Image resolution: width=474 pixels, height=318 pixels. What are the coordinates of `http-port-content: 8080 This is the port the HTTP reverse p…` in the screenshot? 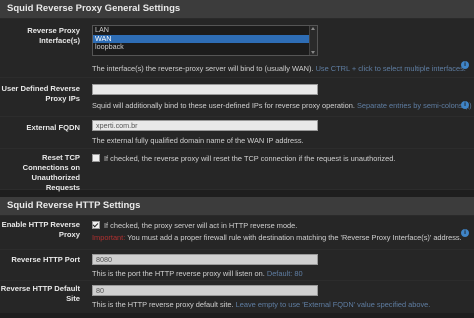 It's located at (281, 265).